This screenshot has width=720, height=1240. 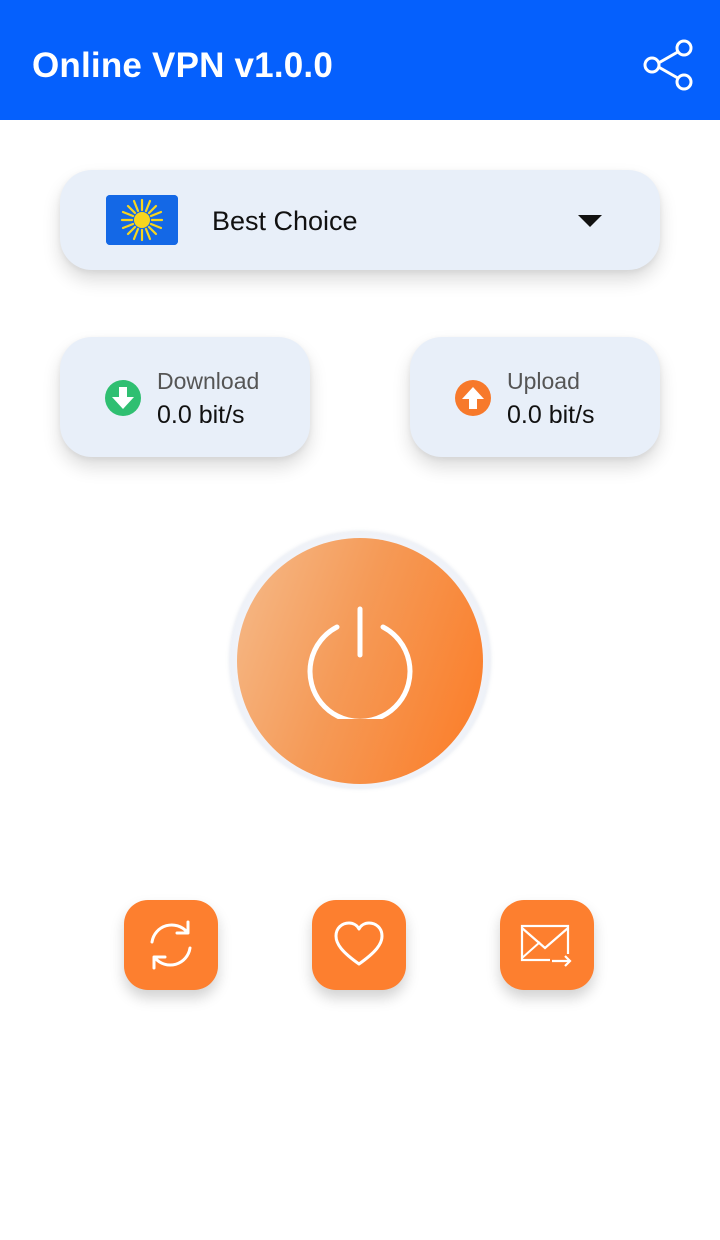 I want to click on refresh-button, so click(x=171, y=945).